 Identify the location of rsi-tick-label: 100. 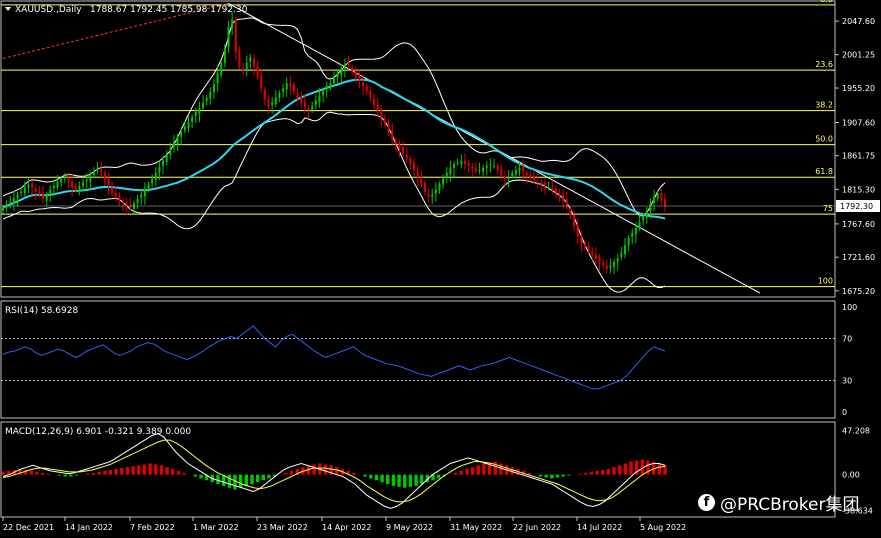
(849, 307).